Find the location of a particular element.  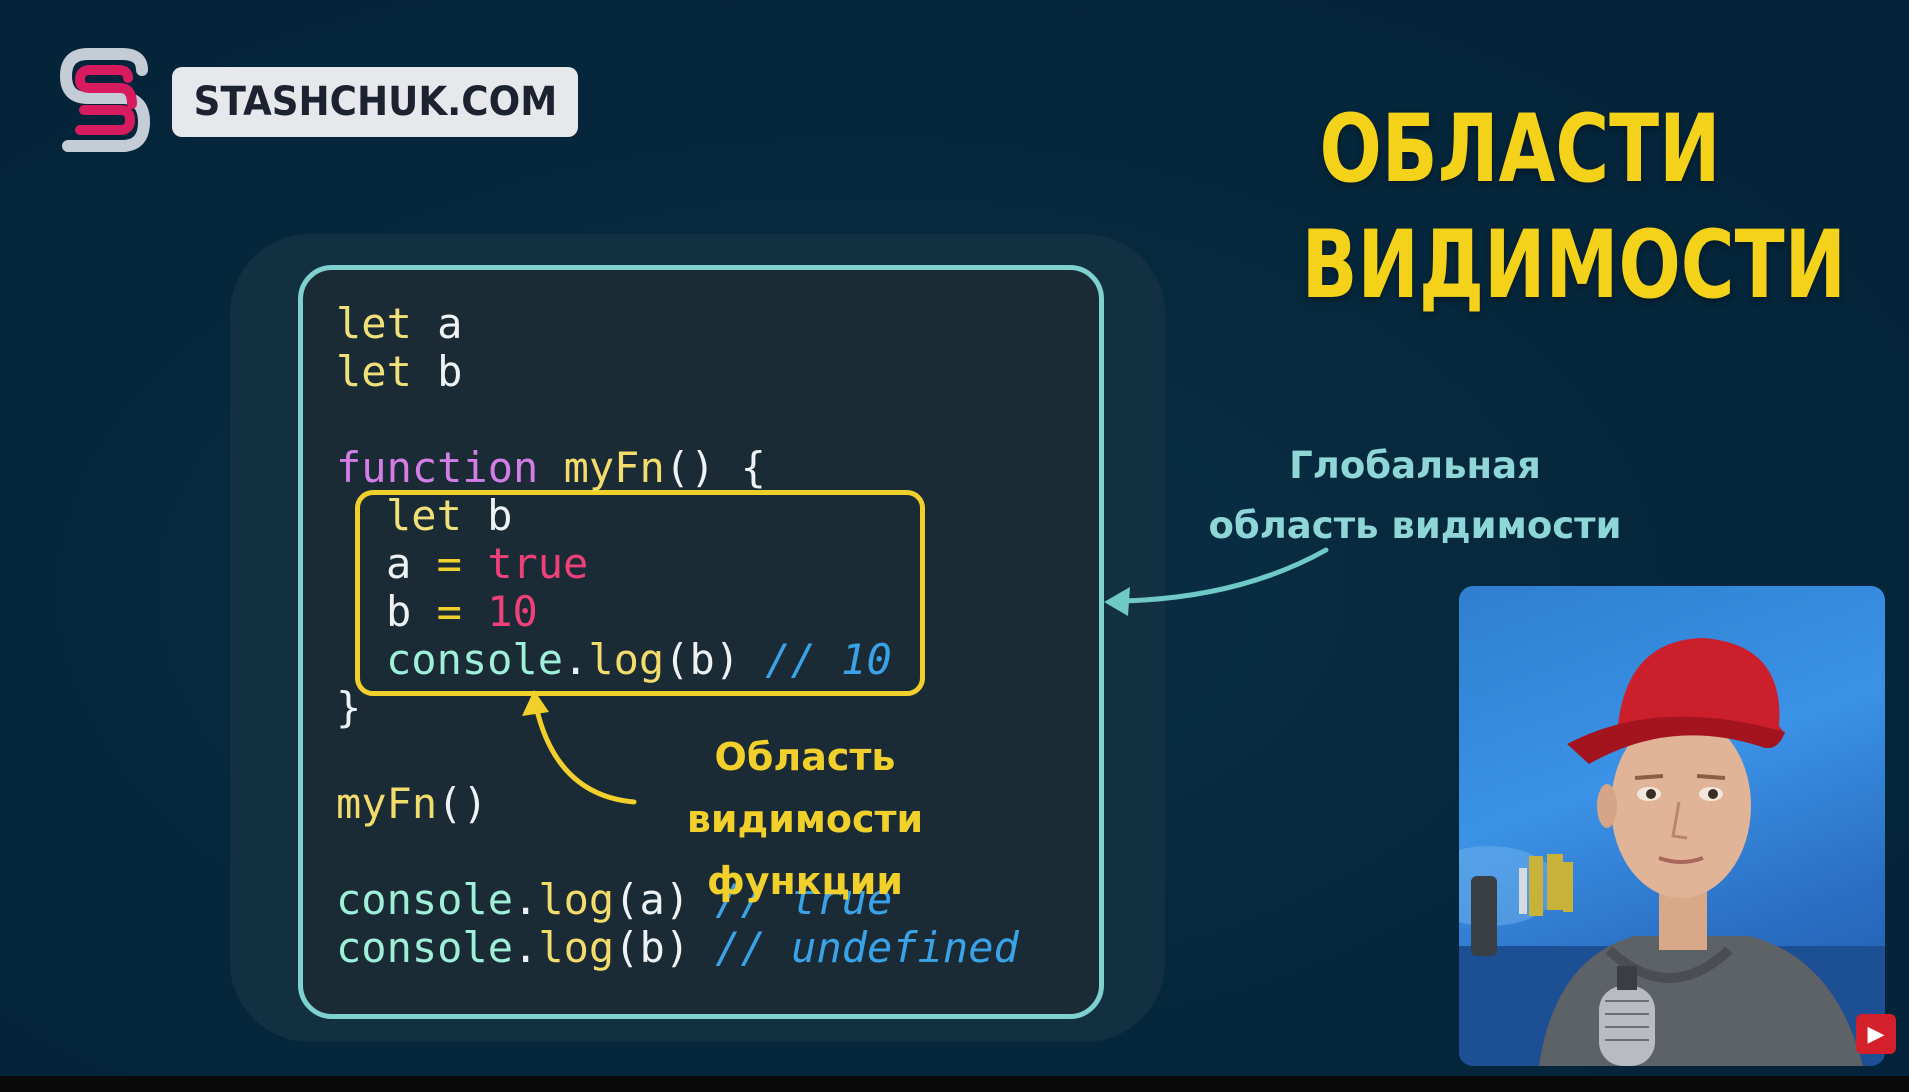

logo-text: STASHCHUK.COM is located at coordinates (375, 102).